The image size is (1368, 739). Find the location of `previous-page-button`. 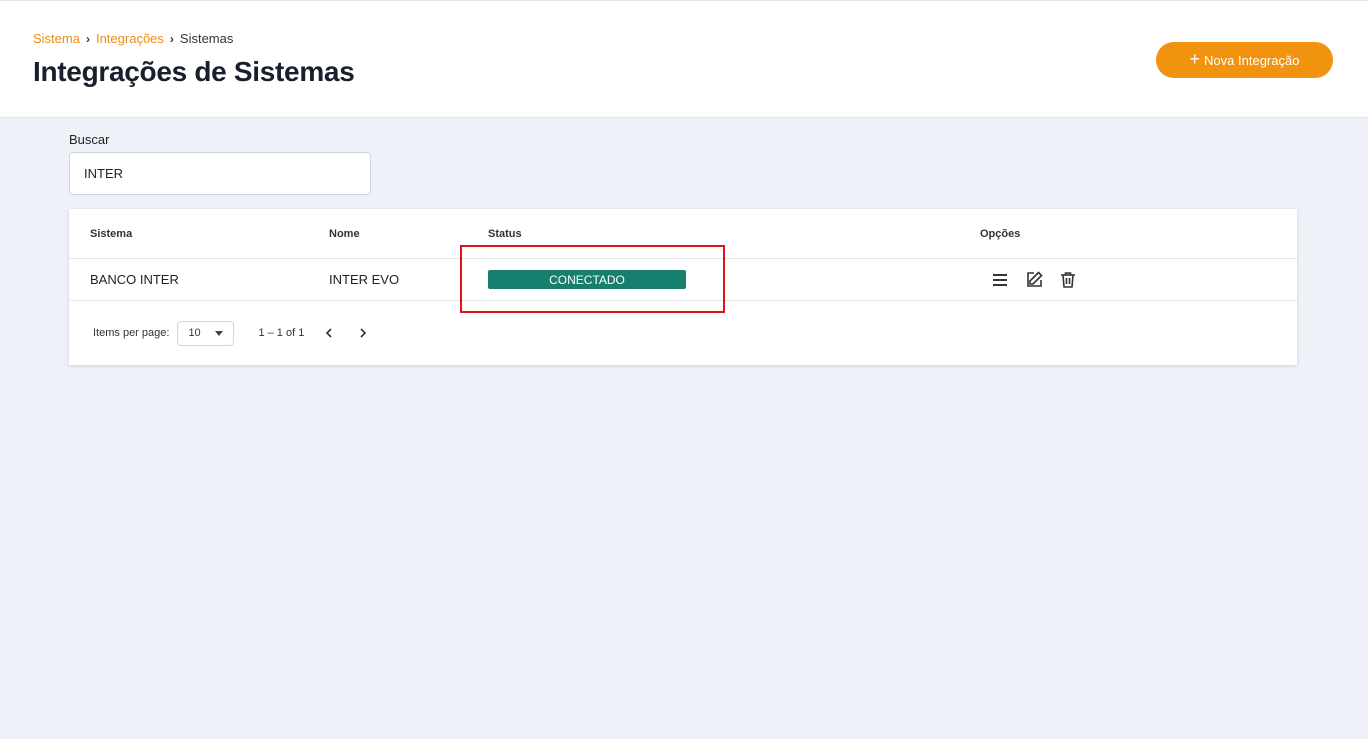

previous-page-button is located at coordinates (329, 333).